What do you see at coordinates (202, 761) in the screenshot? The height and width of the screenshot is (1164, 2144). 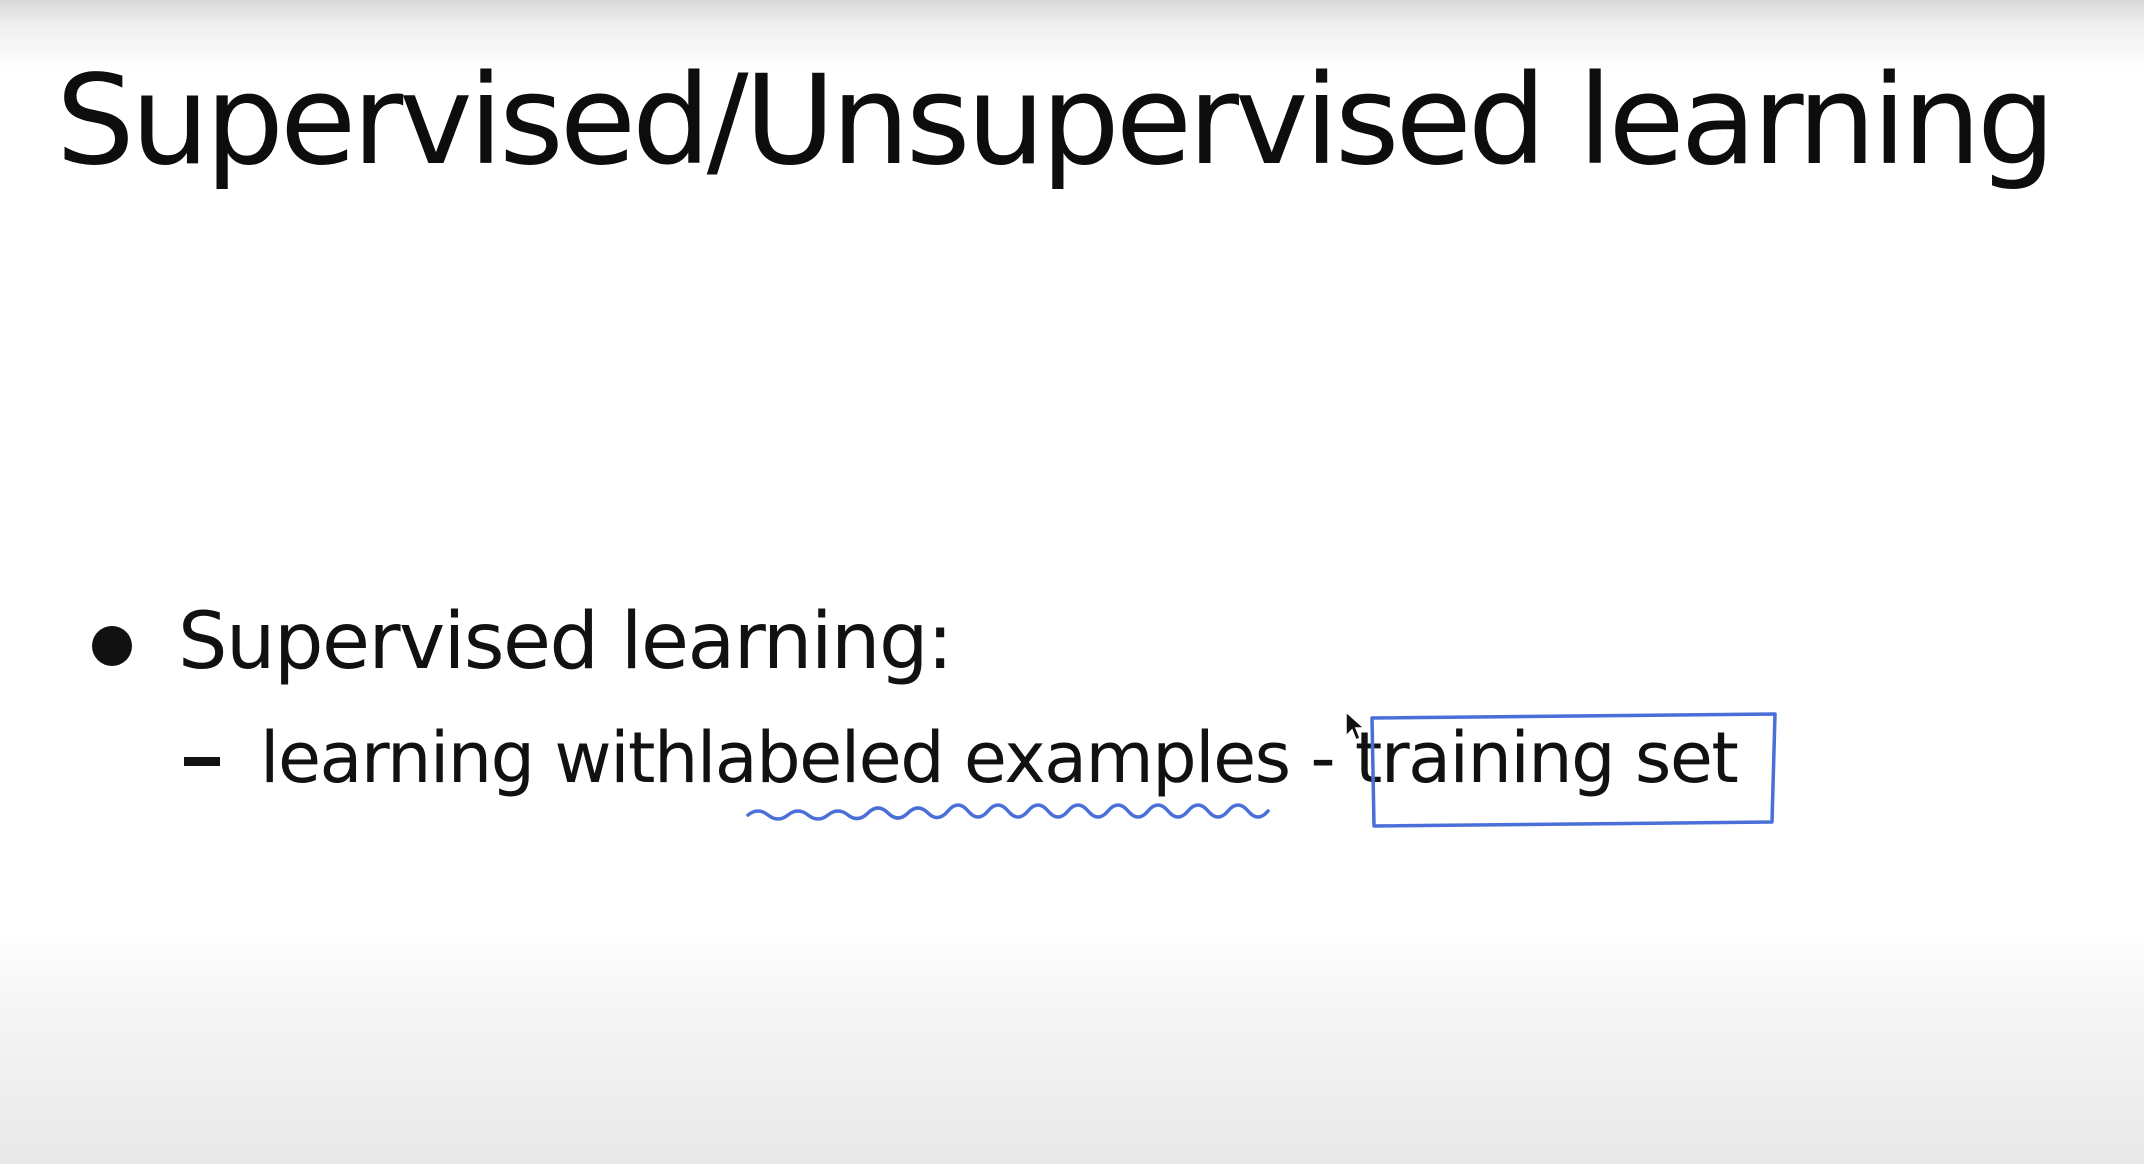 I see `dash-icon` at bounding box center [202, 761].